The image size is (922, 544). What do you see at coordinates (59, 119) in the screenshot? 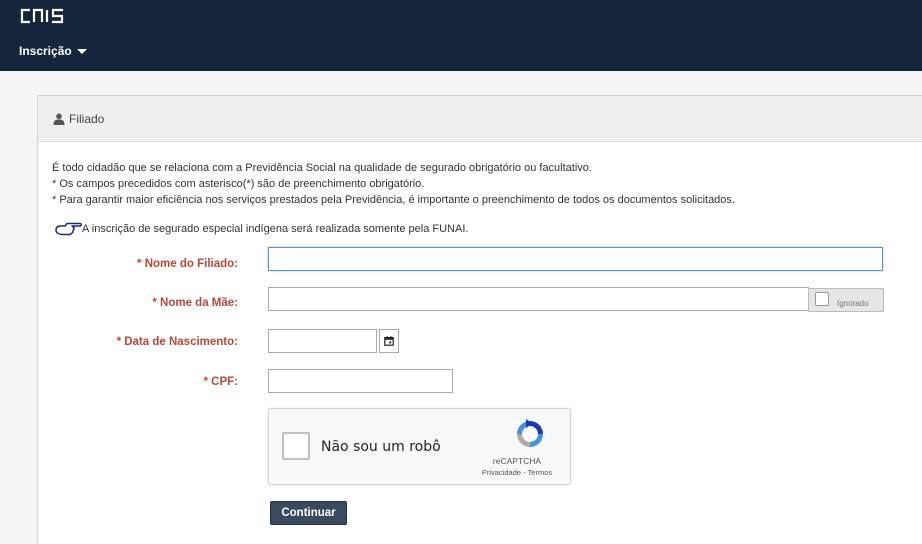
I see `user-icon` at bounding box center [59, 119].